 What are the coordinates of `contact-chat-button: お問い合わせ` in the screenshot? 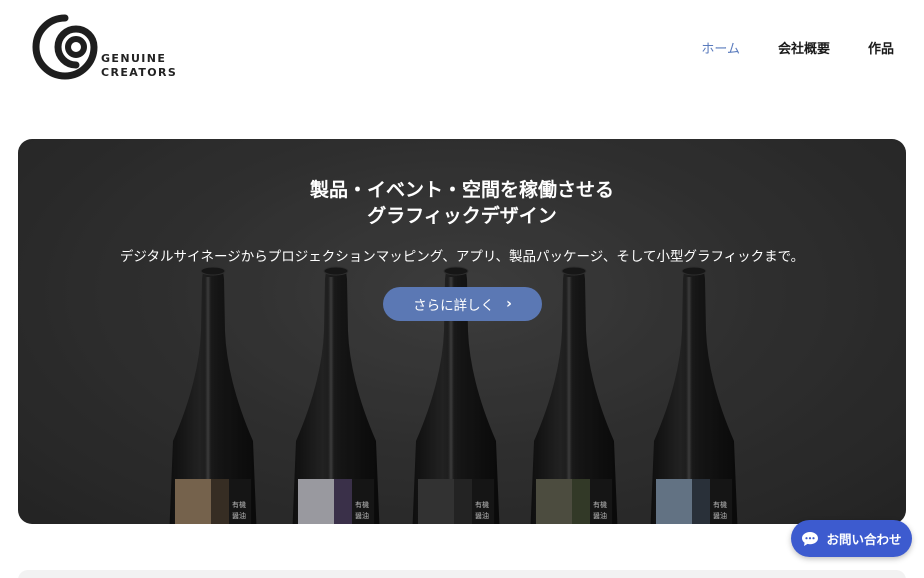 It's located at (851, 538).